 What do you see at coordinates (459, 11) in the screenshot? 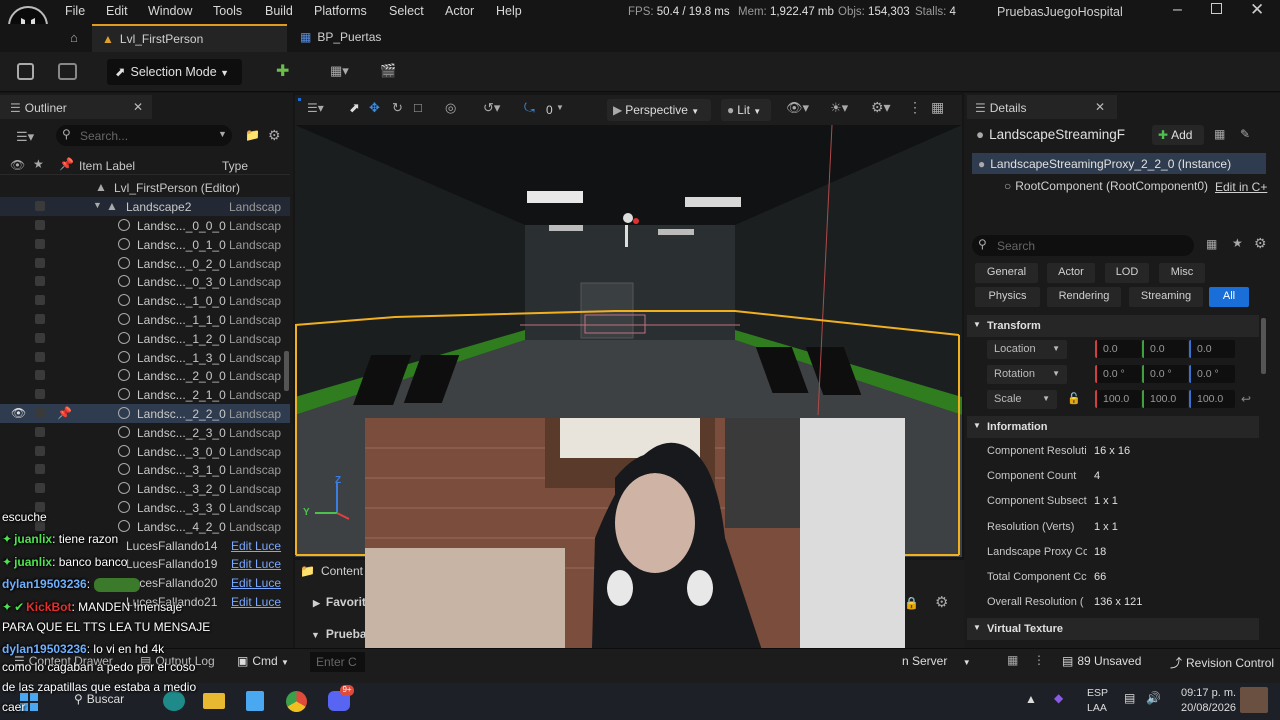
I see `menu-actor: Actor` at bounding box center [459, 11].